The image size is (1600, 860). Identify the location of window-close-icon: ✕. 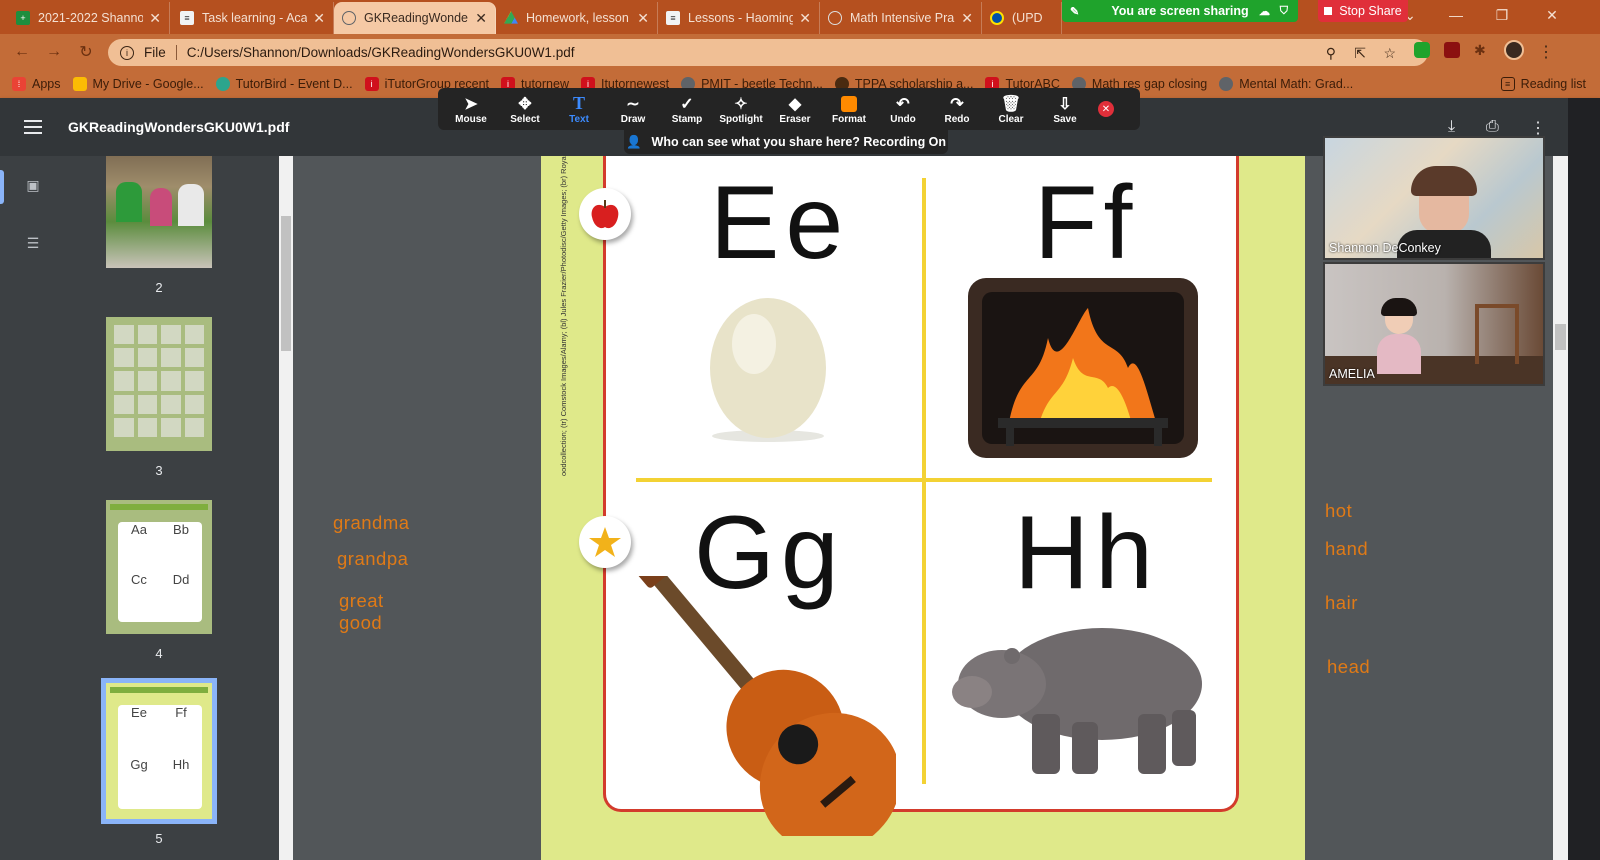
(1552, 15).